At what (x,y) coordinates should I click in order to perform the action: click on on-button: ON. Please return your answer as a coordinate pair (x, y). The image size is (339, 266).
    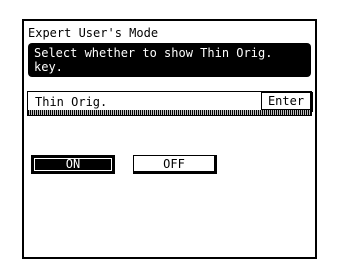
    Looking at the image, I should click on (73, 164).